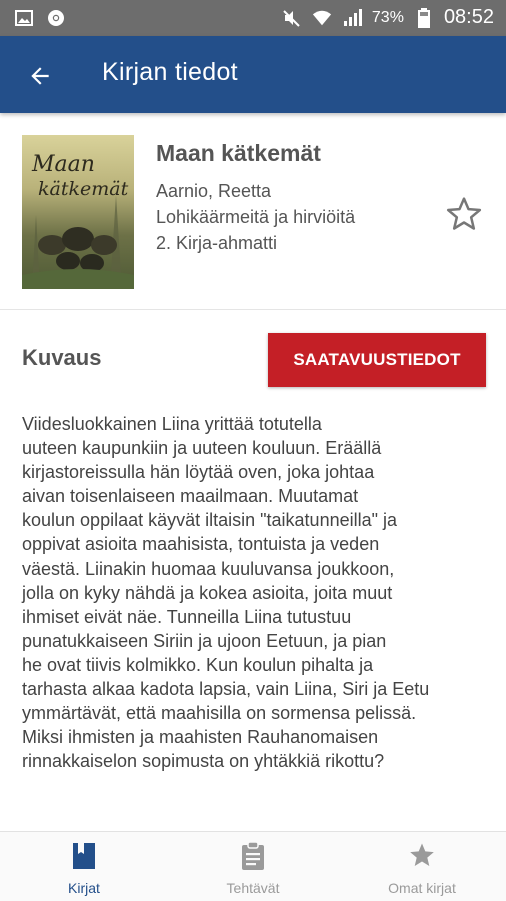 Image resolution: width=506 pixels, height=901 pixels. Describe the element at coordinates (352, 18) in the screenshot. I see `signal-icon` at that location.